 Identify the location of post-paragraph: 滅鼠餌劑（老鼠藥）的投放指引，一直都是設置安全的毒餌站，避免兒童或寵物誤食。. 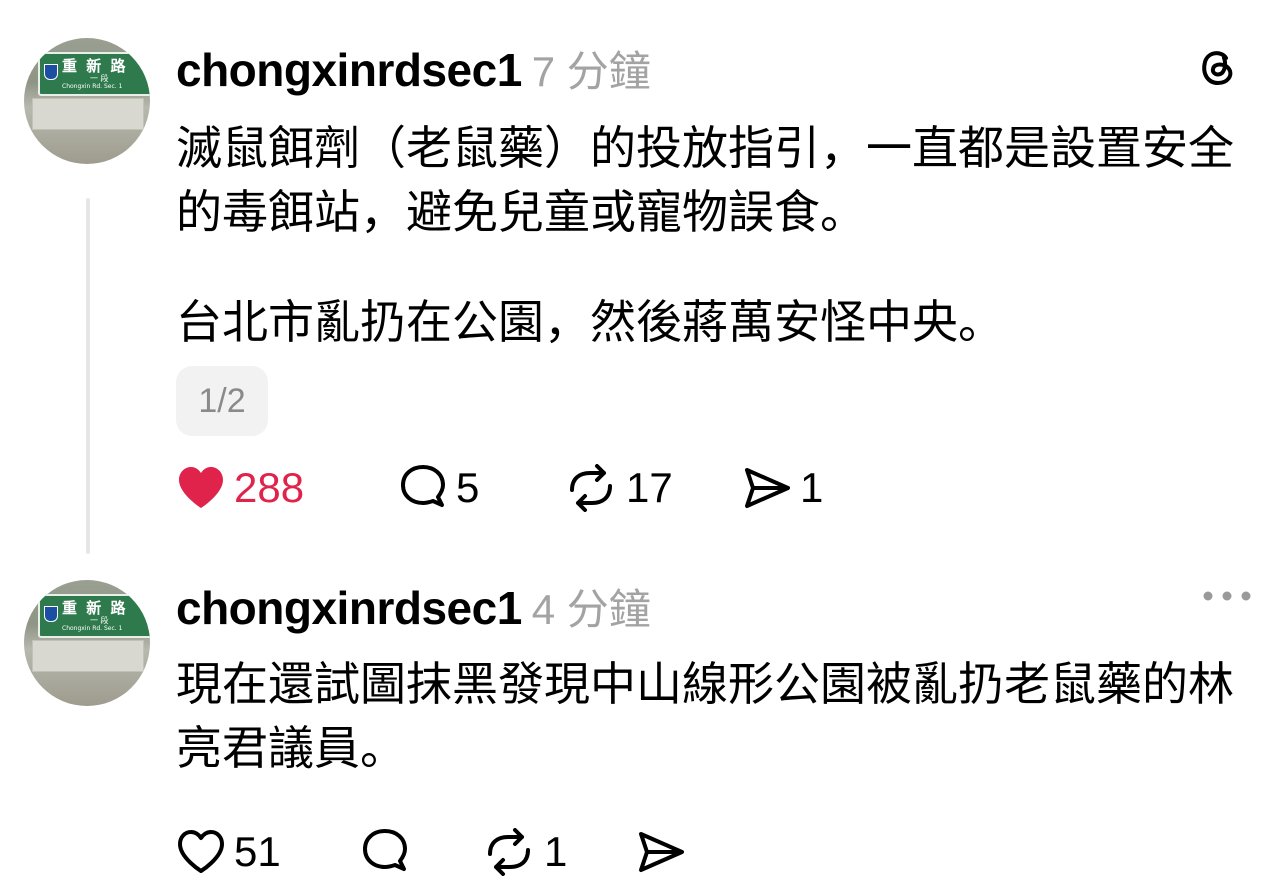
(705, 180).